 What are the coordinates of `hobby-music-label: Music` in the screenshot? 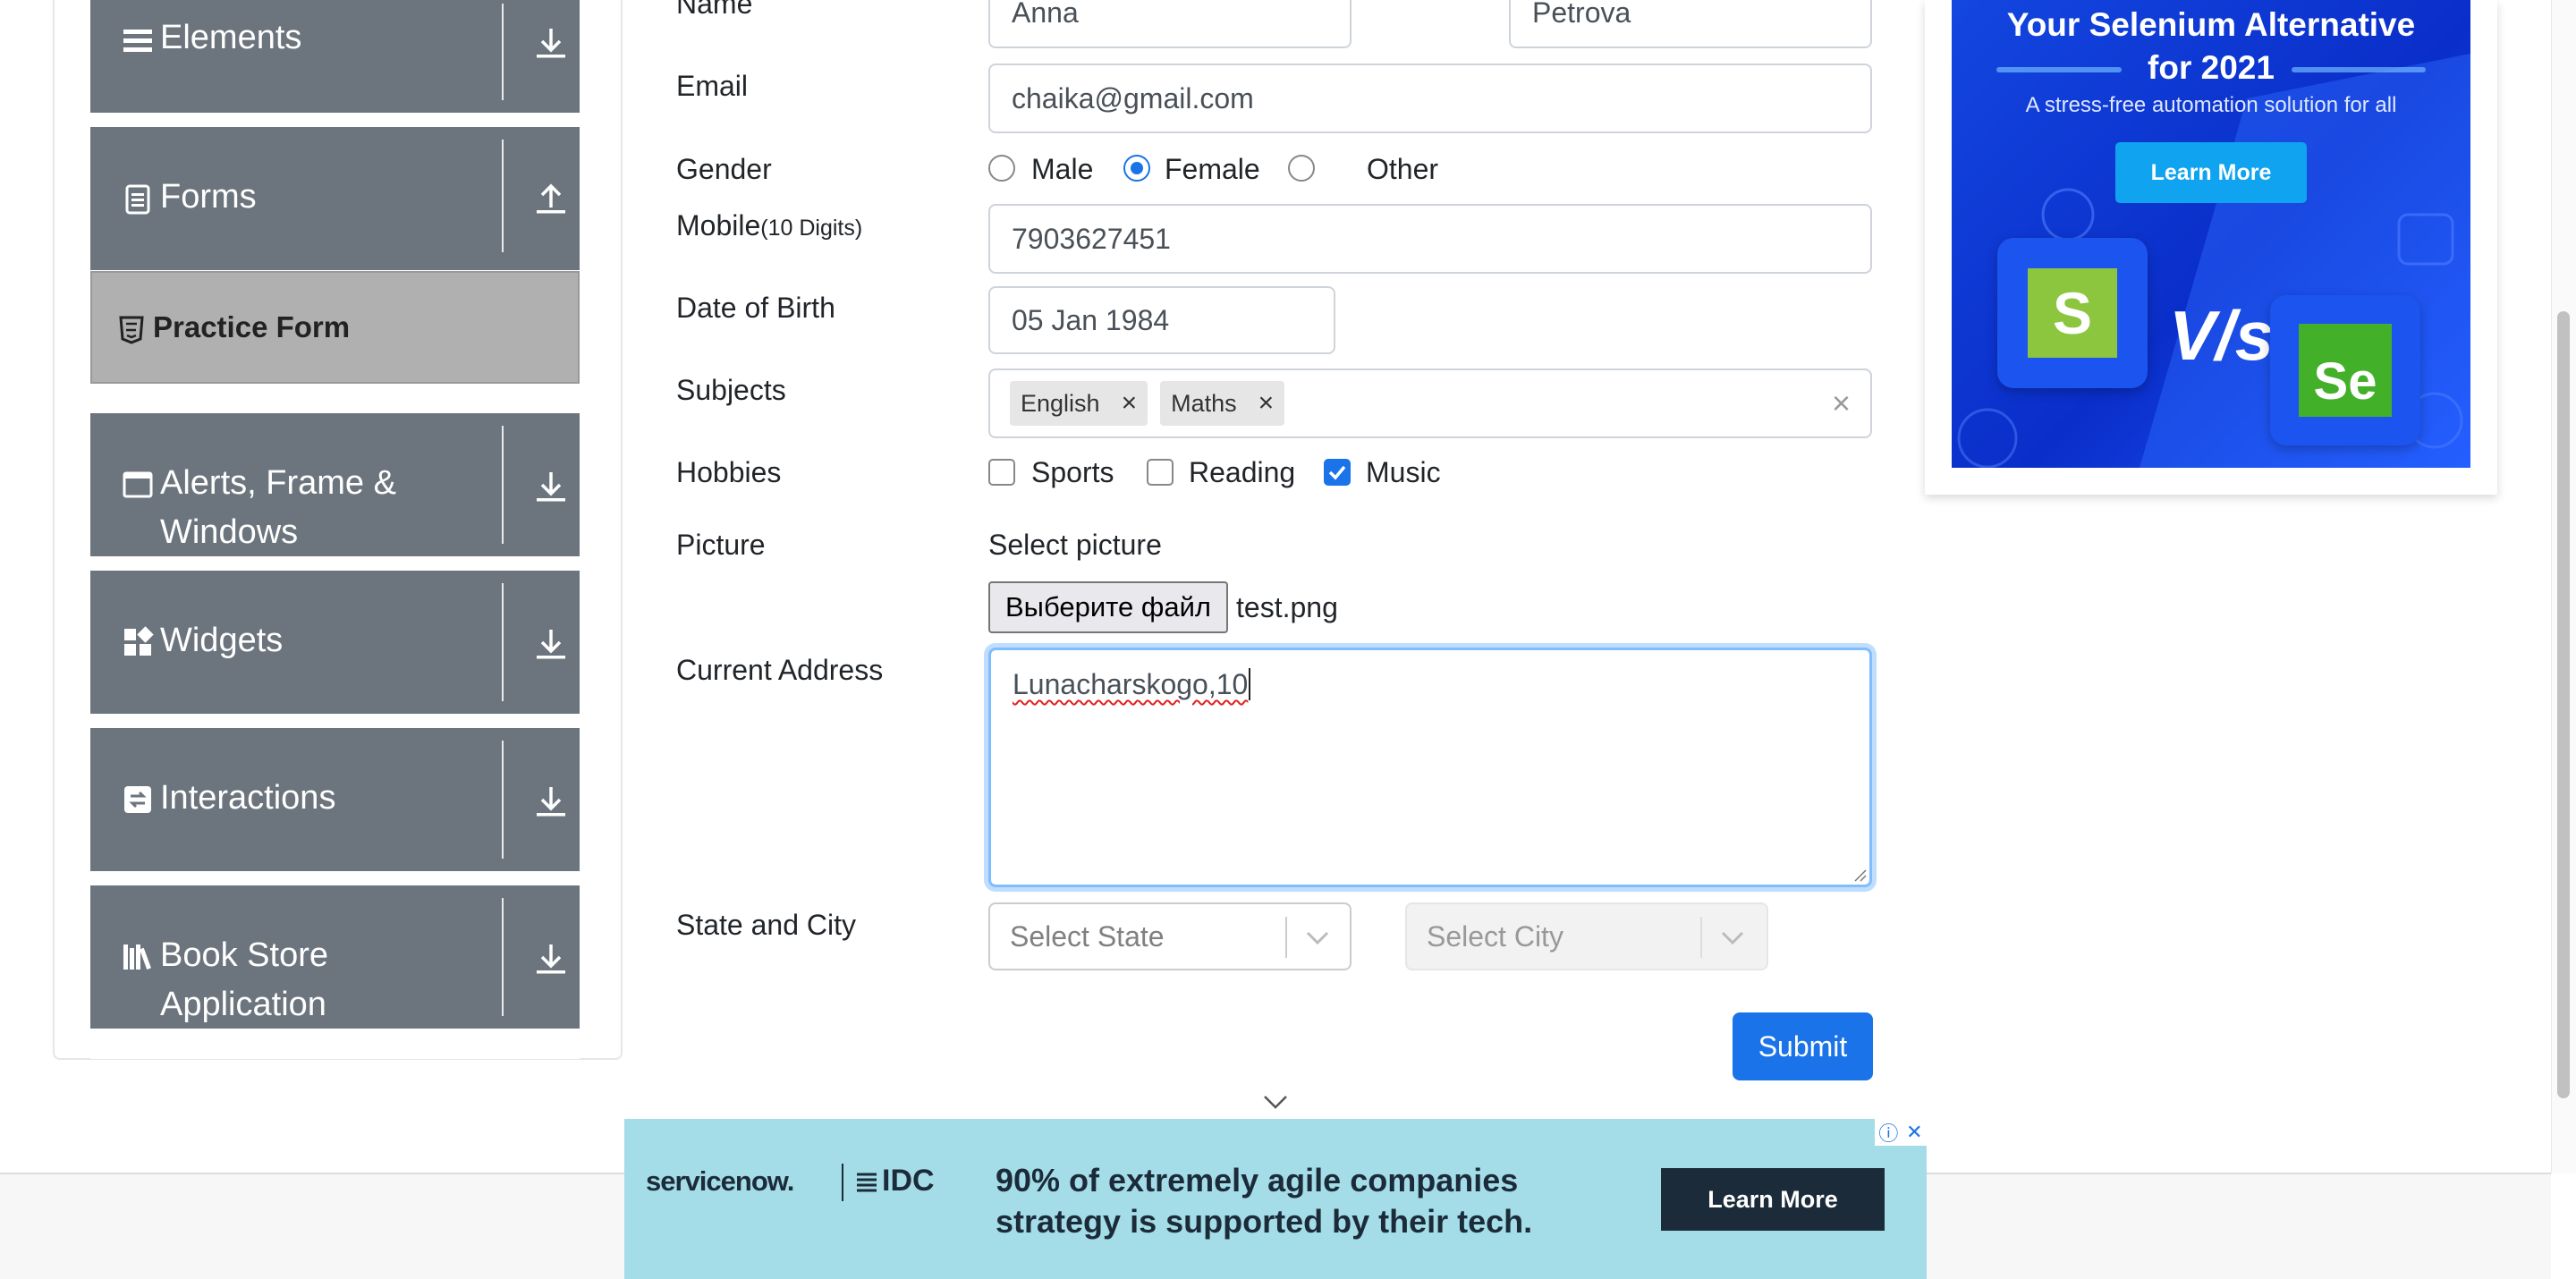 It's located at (1403, 473).